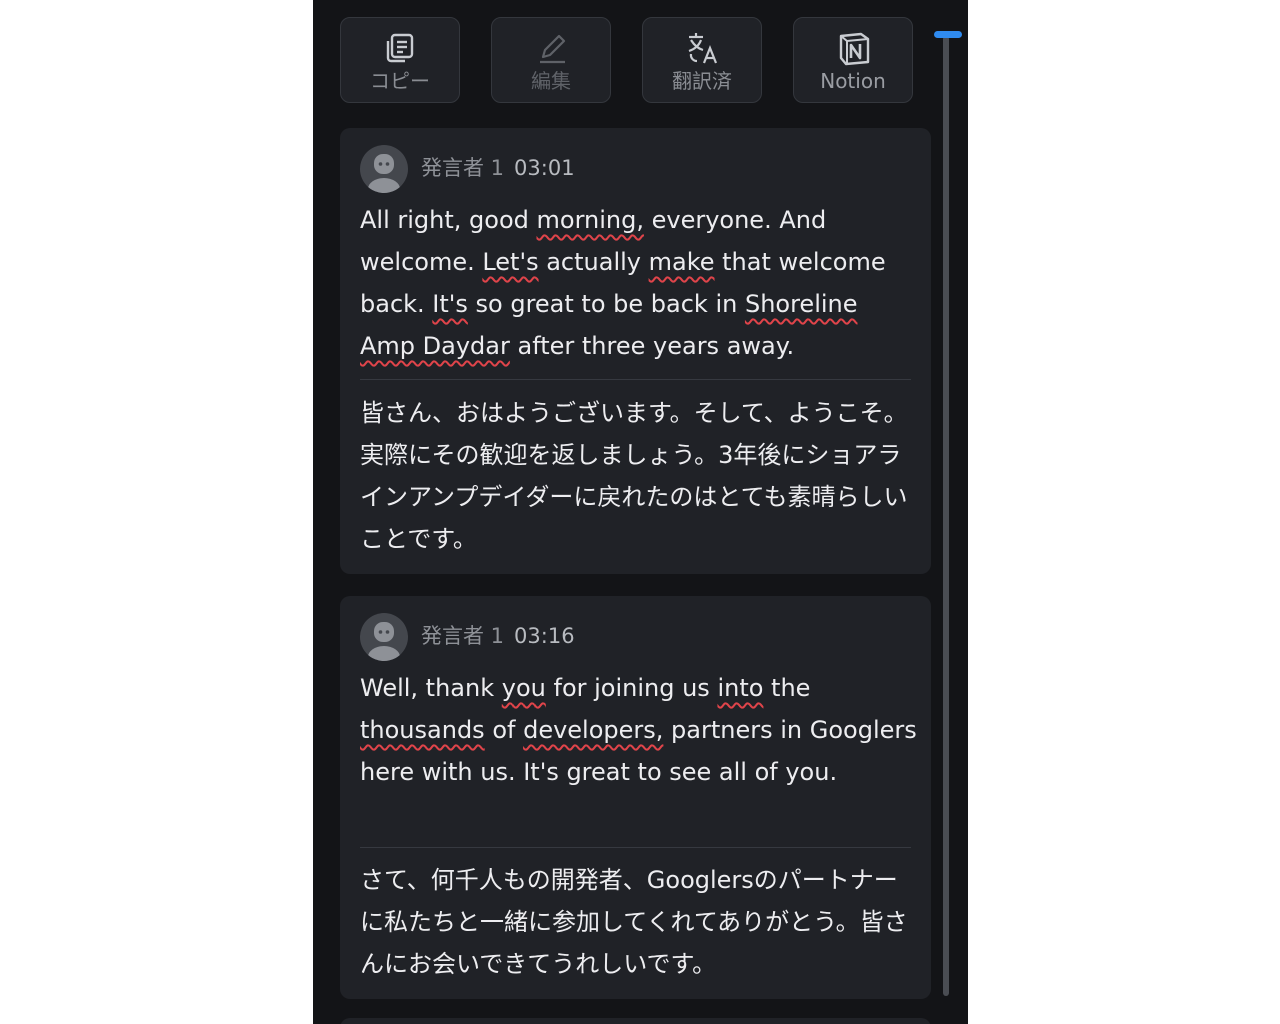  What do you see at coordinates (948, 34) in the screenshot?
I see `scrollbar-thumb` at bounding box center [948, 34].